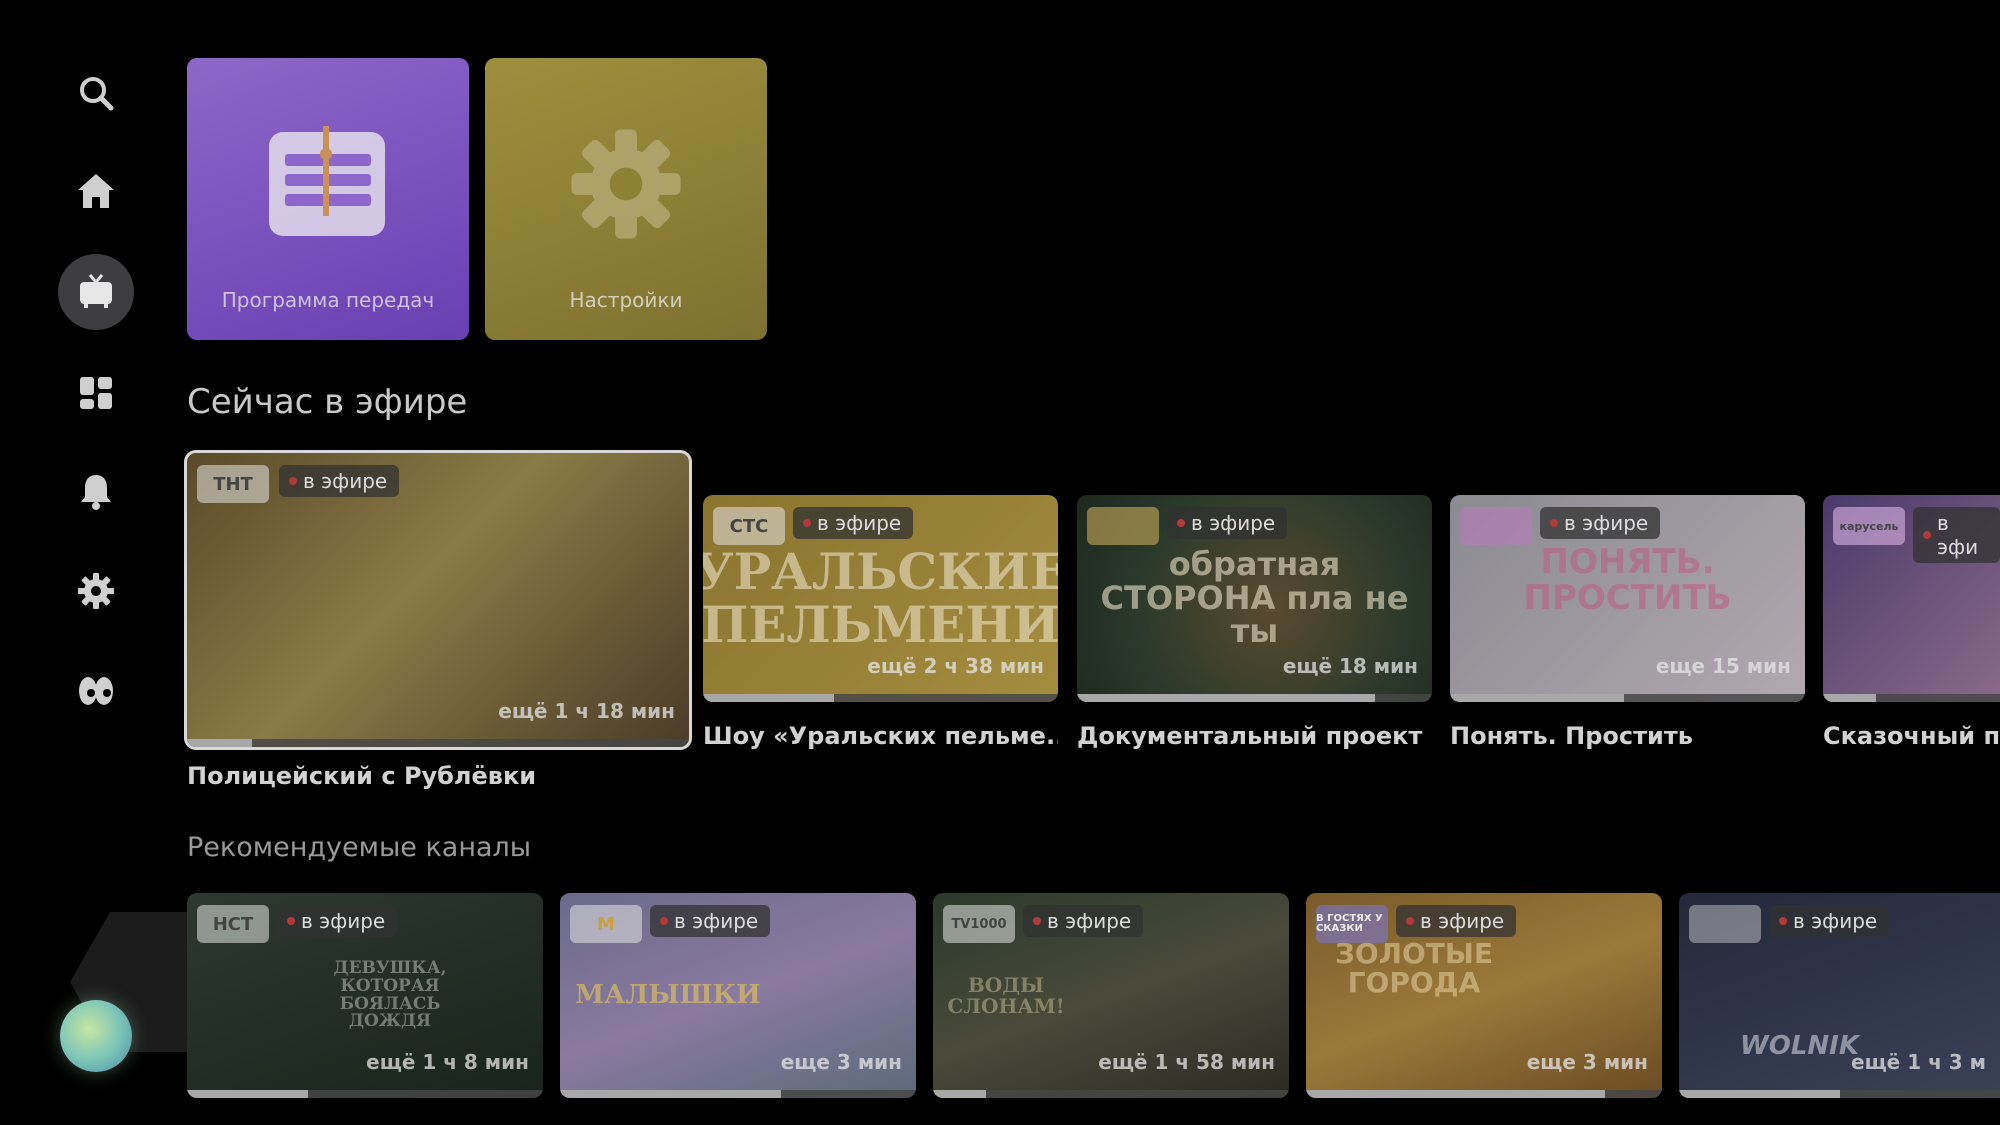  I want to click on section-title-now-on-air: Сейчас в эфире, so click(327, 402).